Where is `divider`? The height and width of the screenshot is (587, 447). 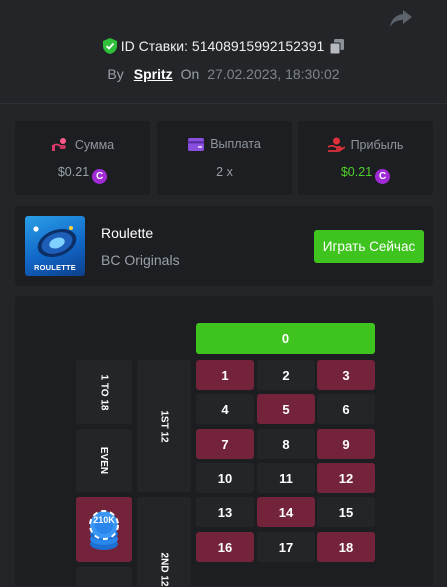 divider is located at coordinates (223, 103).